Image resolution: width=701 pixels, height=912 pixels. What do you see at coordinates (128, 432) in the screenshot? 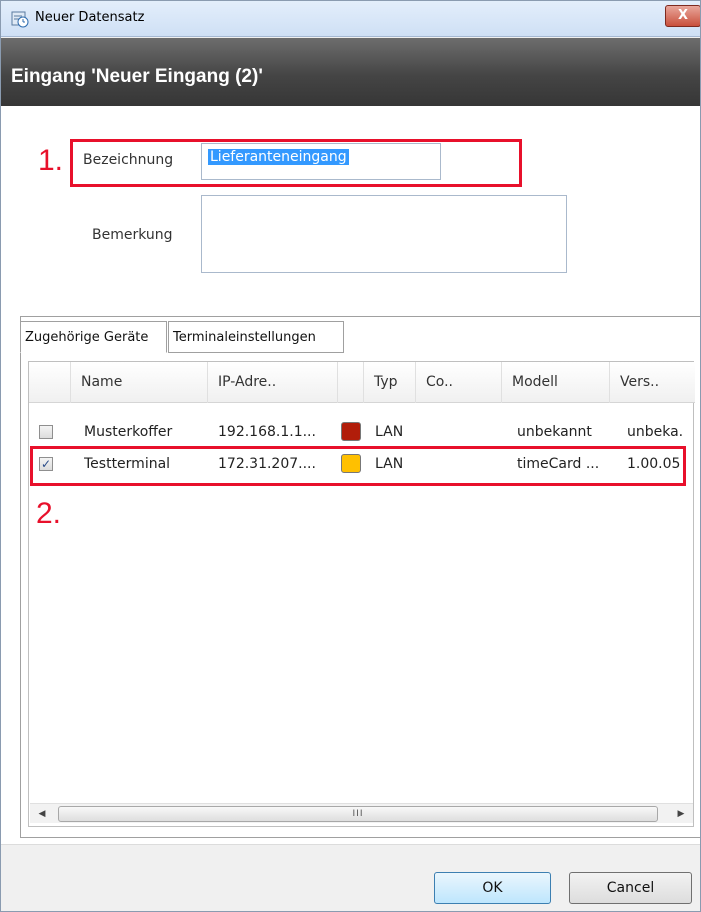
I see `cell-name: Musterkoffer` at bounding box center [128, 432].